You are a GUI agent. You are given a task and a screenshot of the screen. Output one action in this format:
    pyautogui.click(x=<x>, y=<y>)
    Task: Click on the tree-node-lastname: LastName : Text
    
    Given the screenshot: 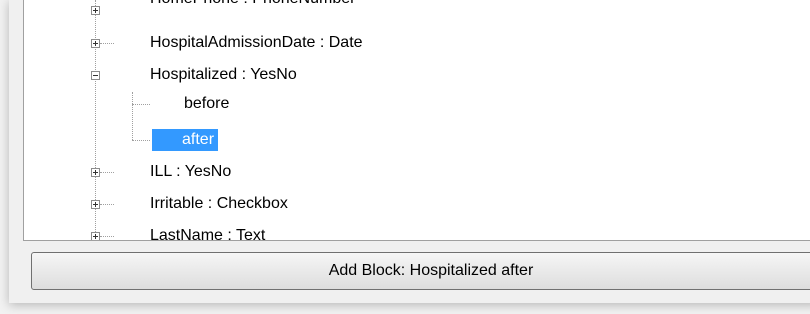 What is the action you would take?
    pyautogui.click(x=207, y=232)
    